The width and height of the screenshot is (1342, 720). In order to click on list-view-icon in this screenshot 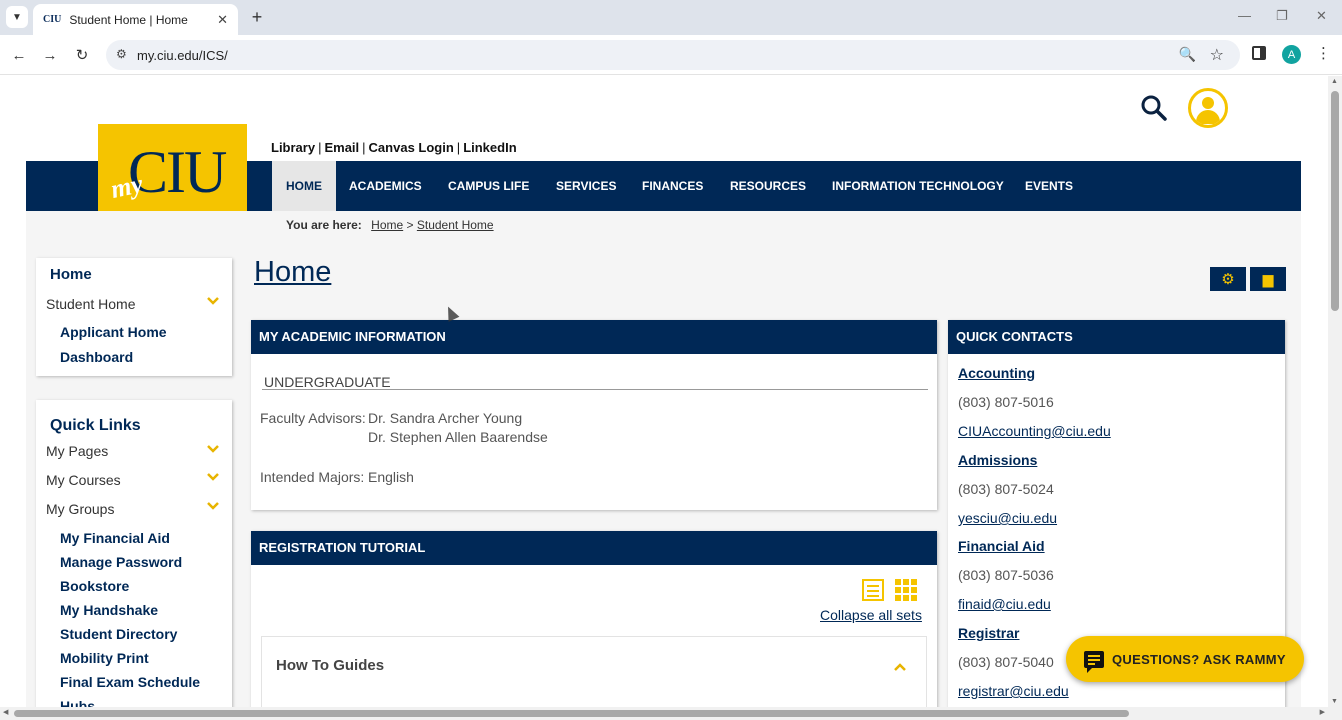, I will do `click(873, 590)`.